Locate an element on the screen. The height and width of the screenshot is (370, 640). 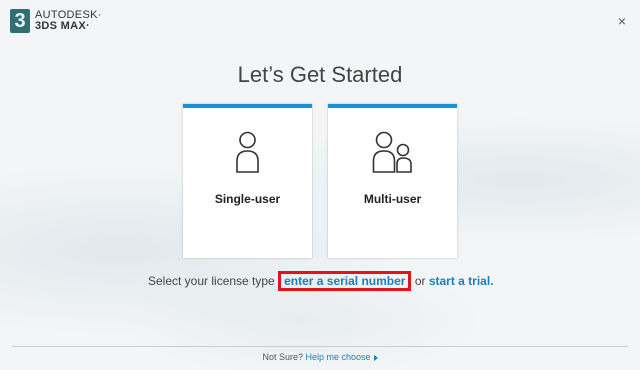
footer-divider is located at coordinates (320, 346).